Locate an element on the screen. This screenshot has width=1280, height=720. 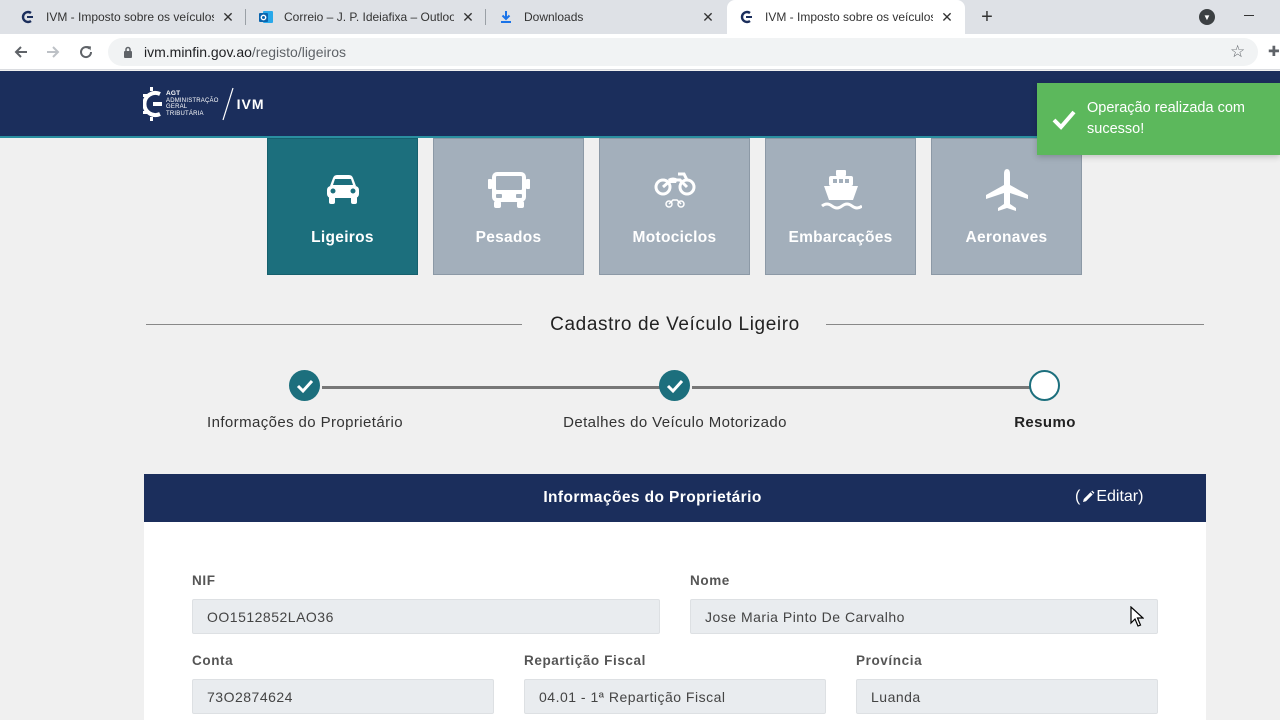
edit-button: ( Editar ) is located at coordinates (1109, 497).